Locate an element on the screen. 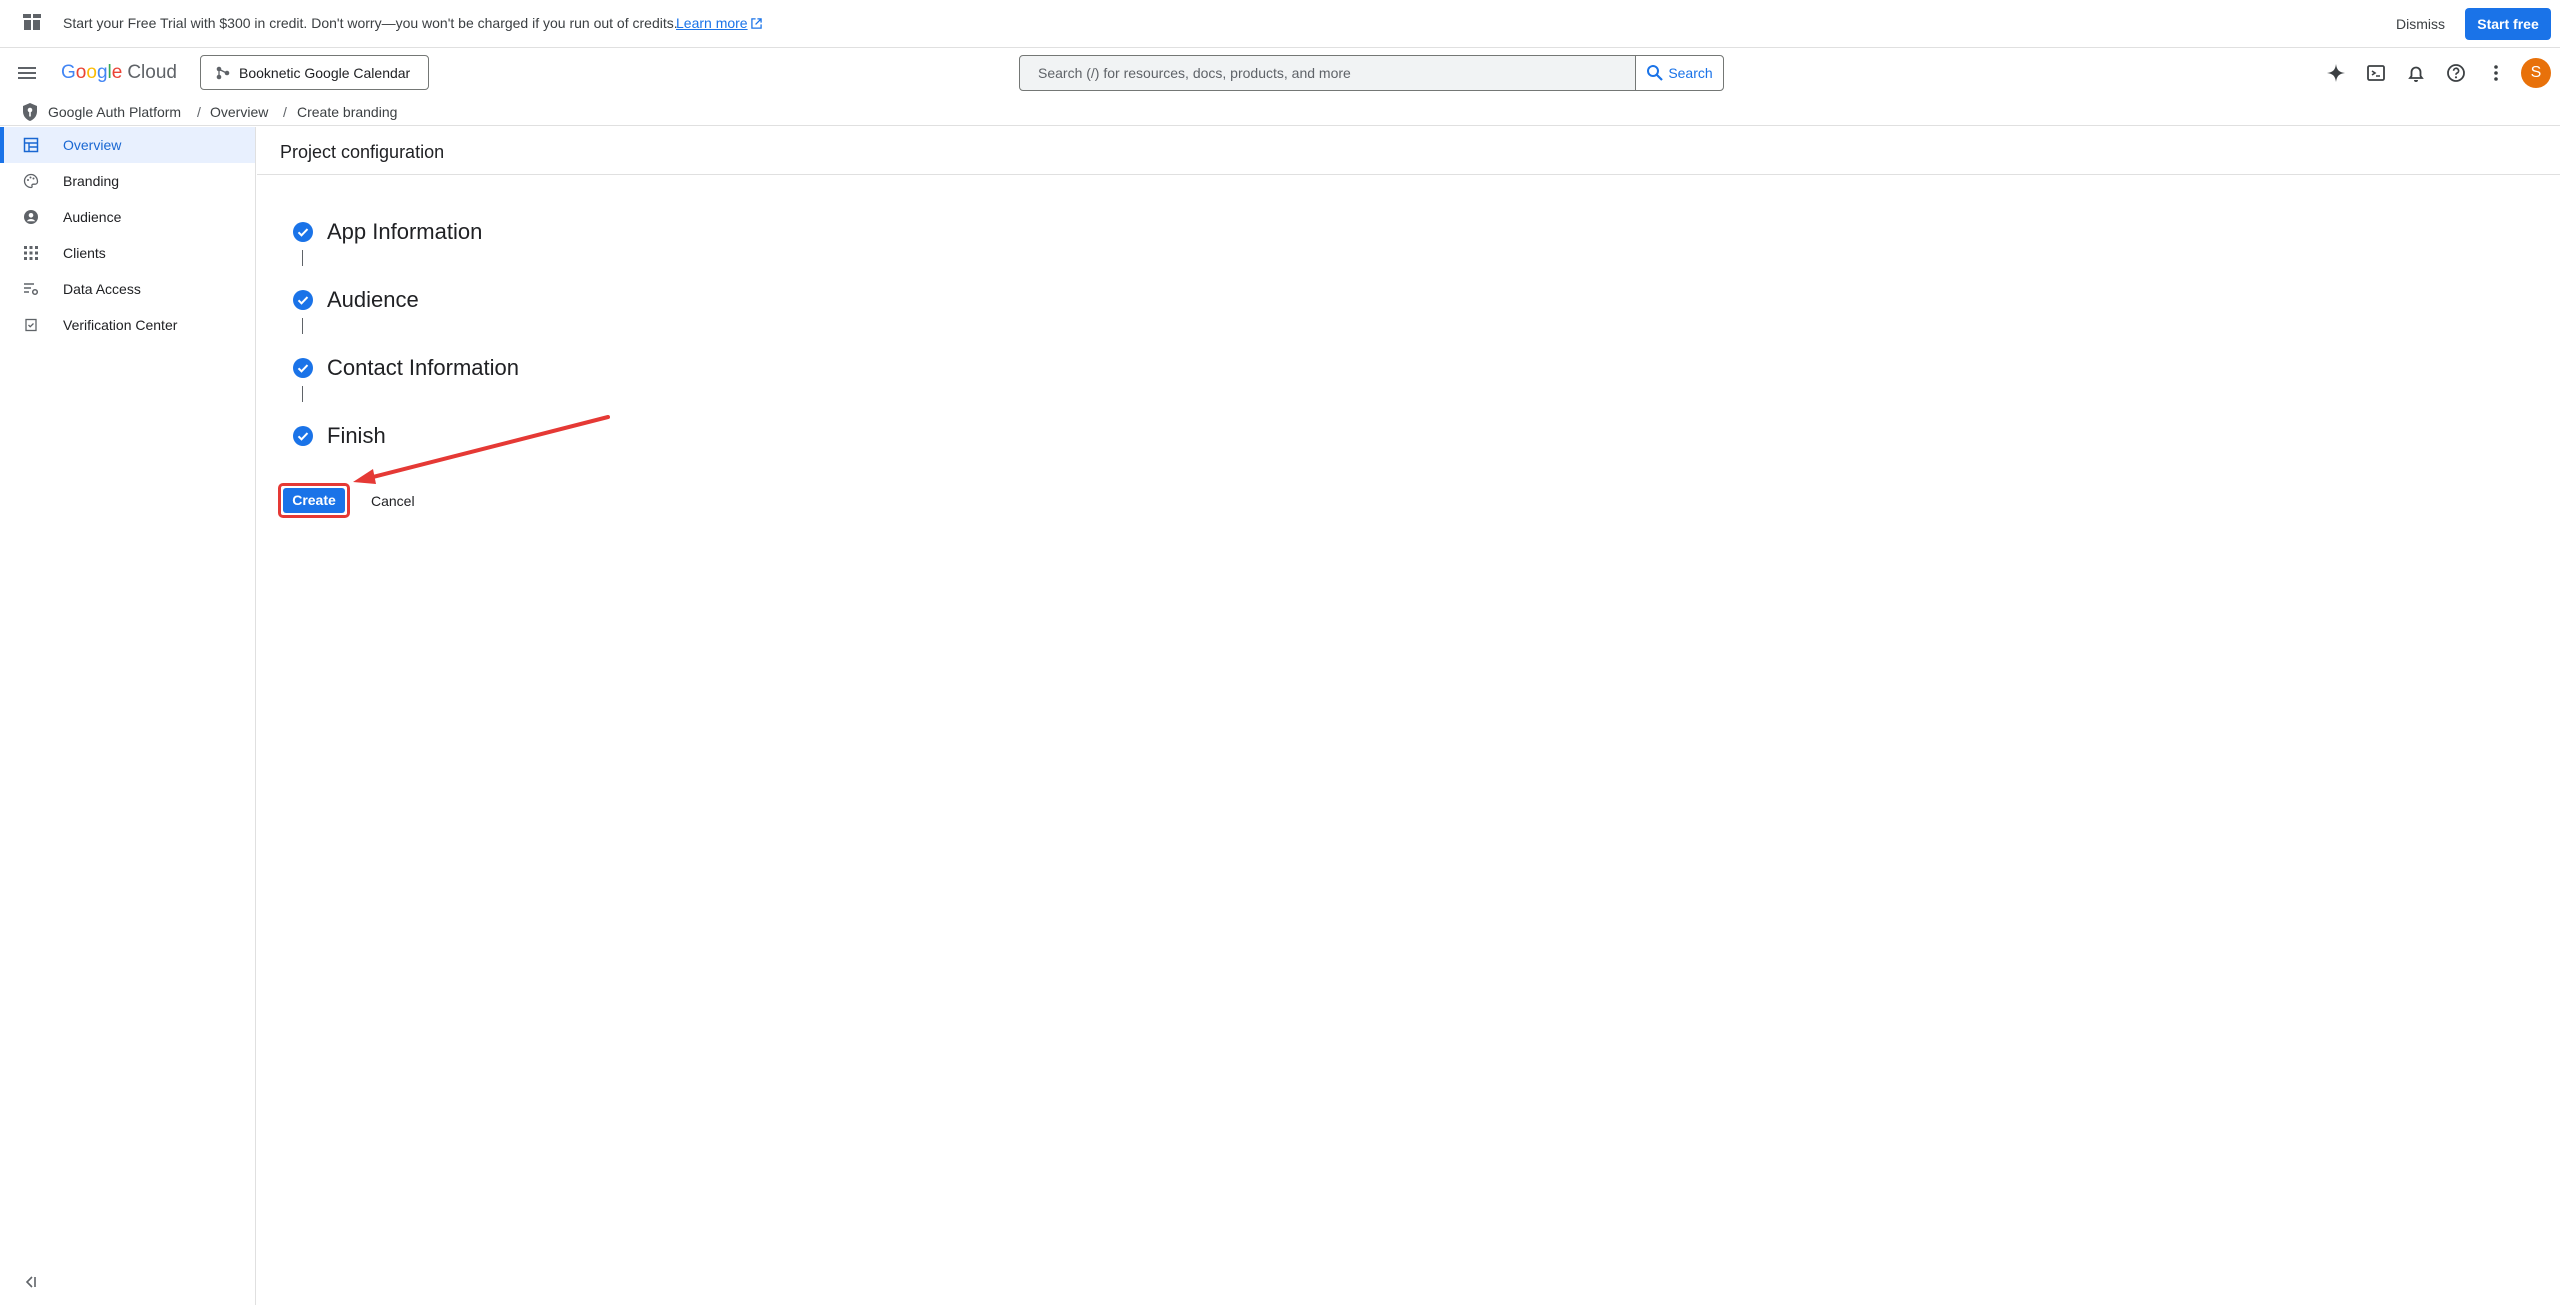 The width and height of the screenshot is (2560, 1305). search-button-label: Search is located at coordinates (1690, 73).